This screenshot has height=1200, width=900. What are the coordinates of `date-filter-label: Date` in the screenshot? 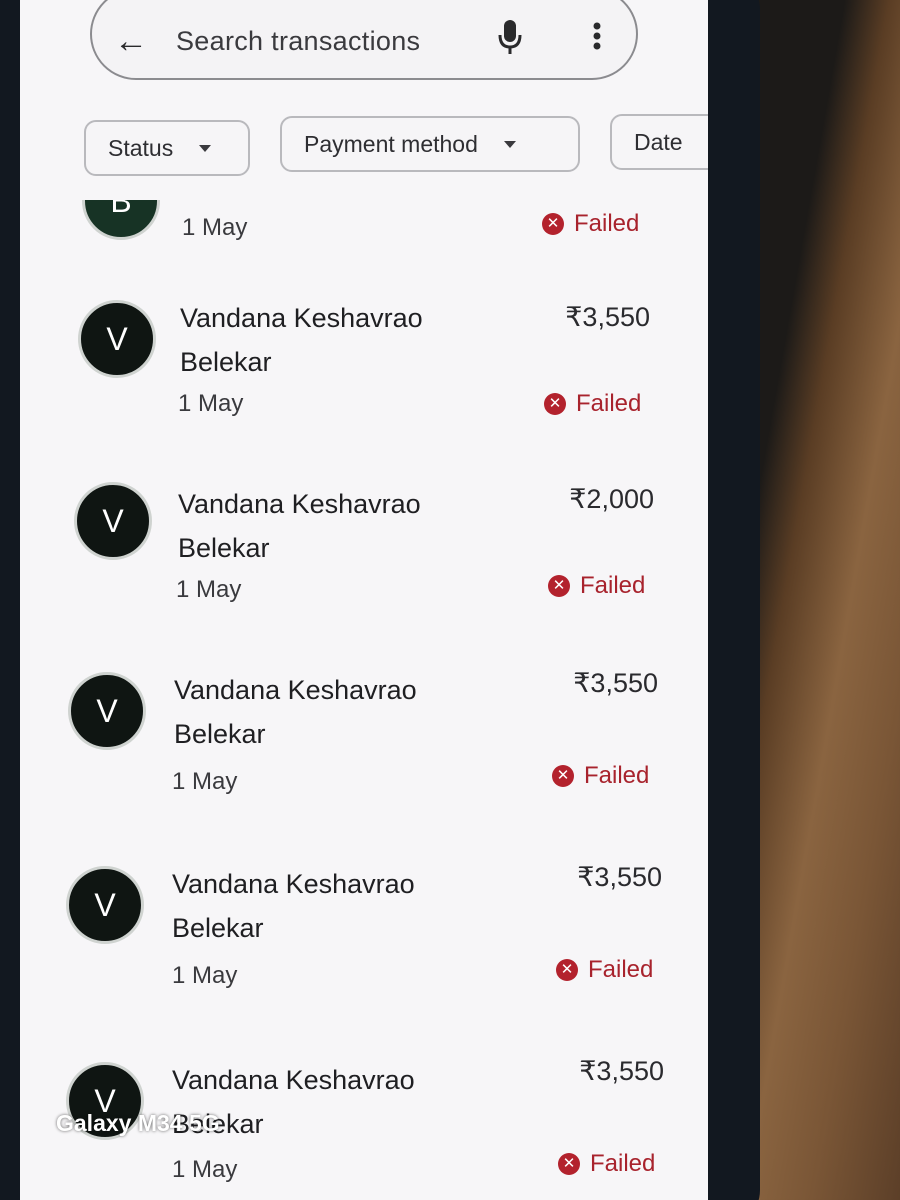 It's located at (658, 141).